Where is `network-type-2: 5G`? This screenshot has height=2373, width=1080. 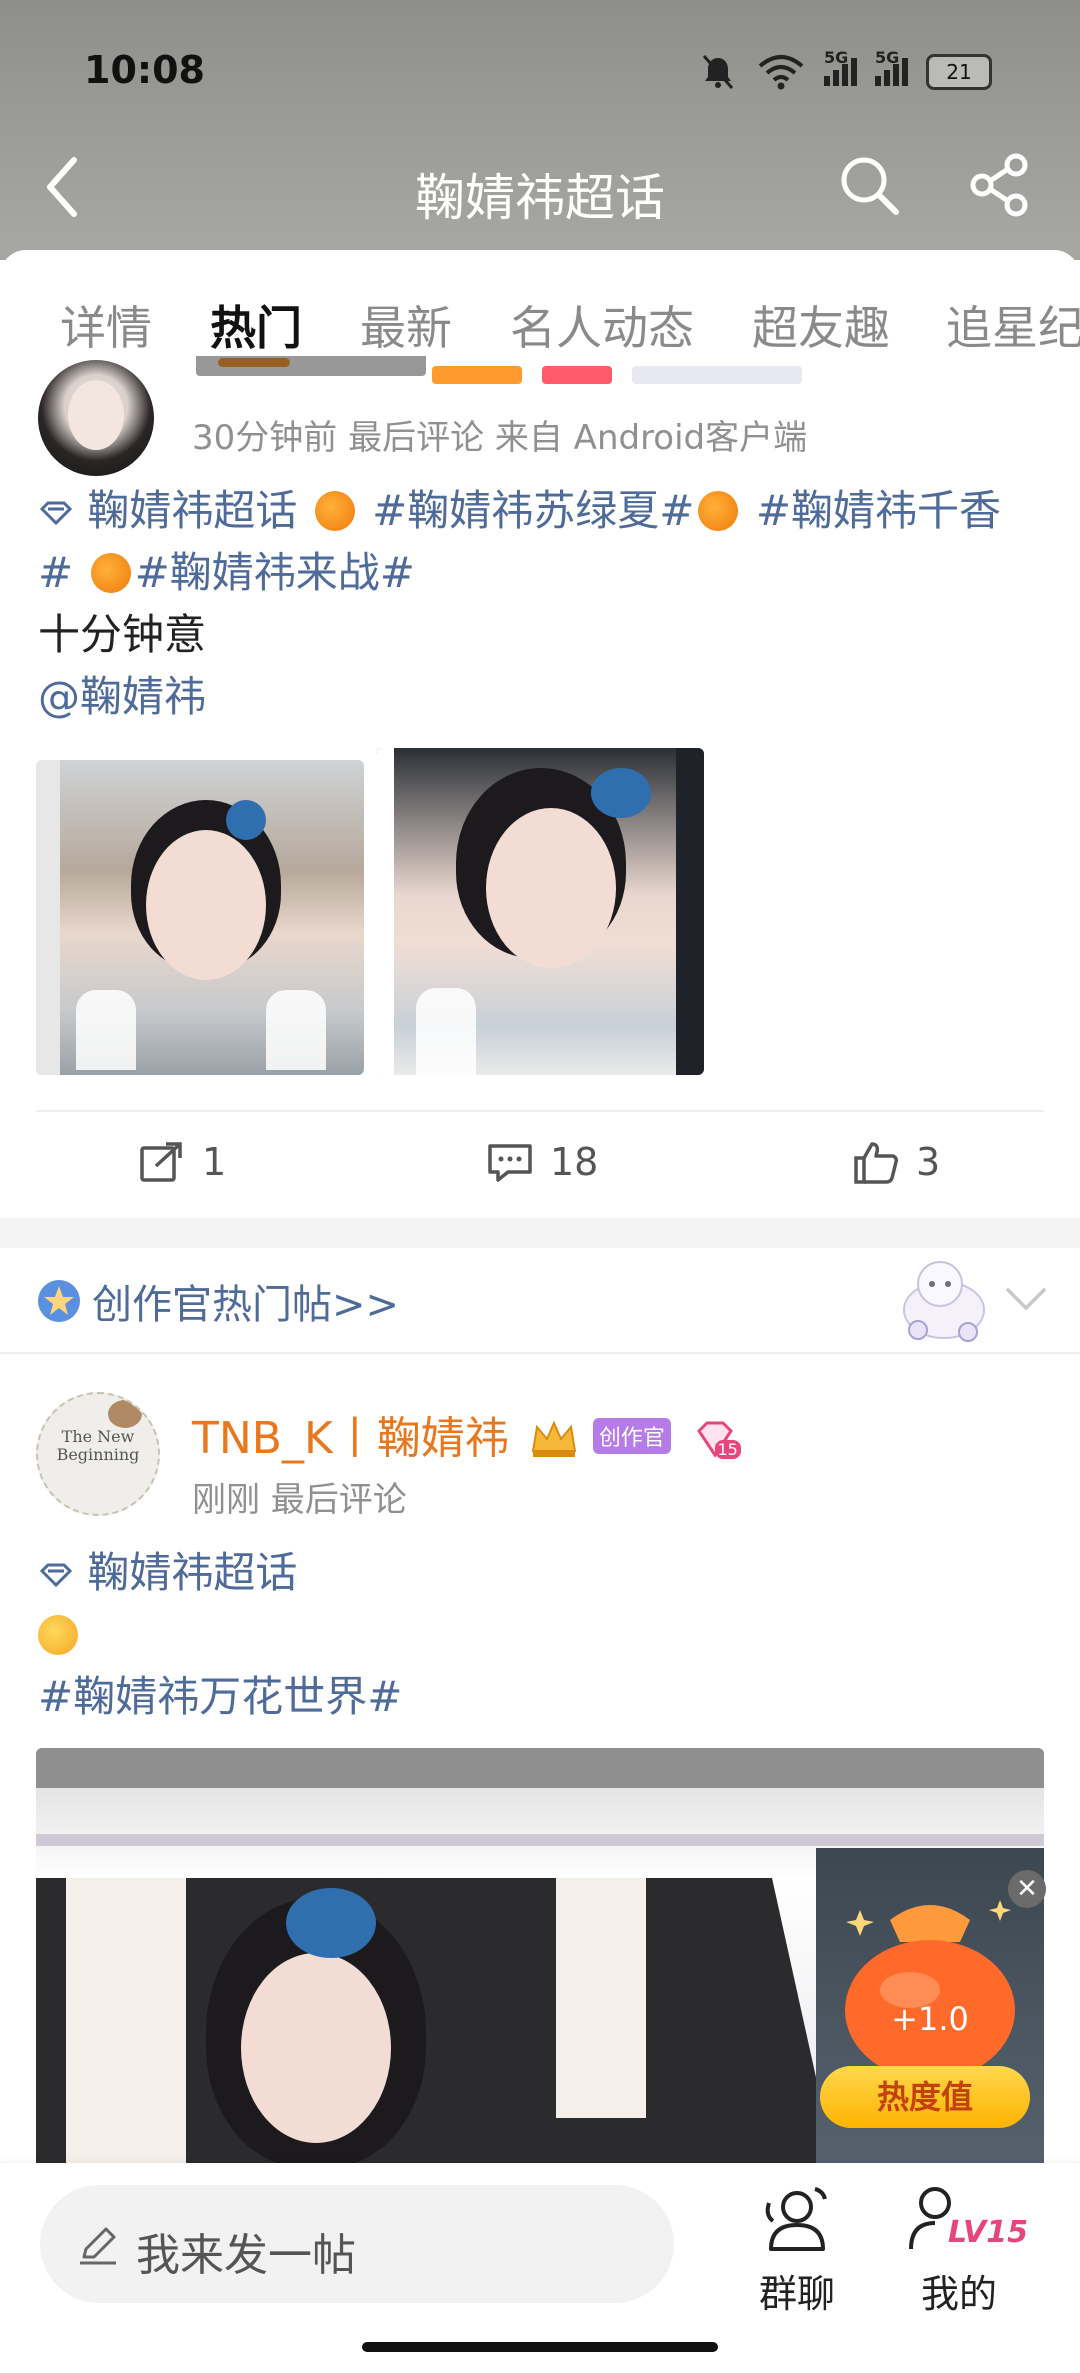 network-type-2: 5G is located at coordinates (887, 57).